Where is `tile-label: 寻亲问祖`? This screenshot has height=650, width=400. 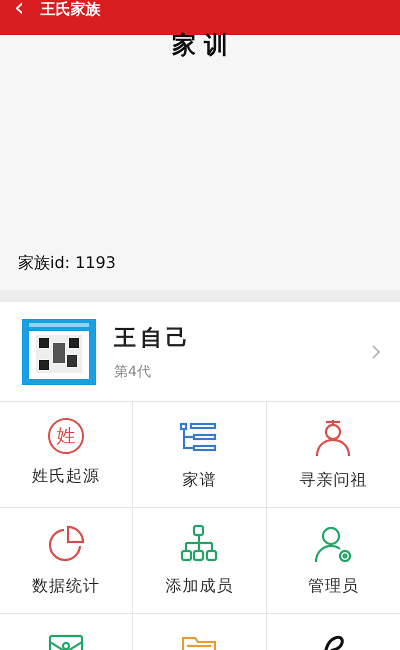
tile-label: 寻亲问祖 is located at coordinates (333, 480).